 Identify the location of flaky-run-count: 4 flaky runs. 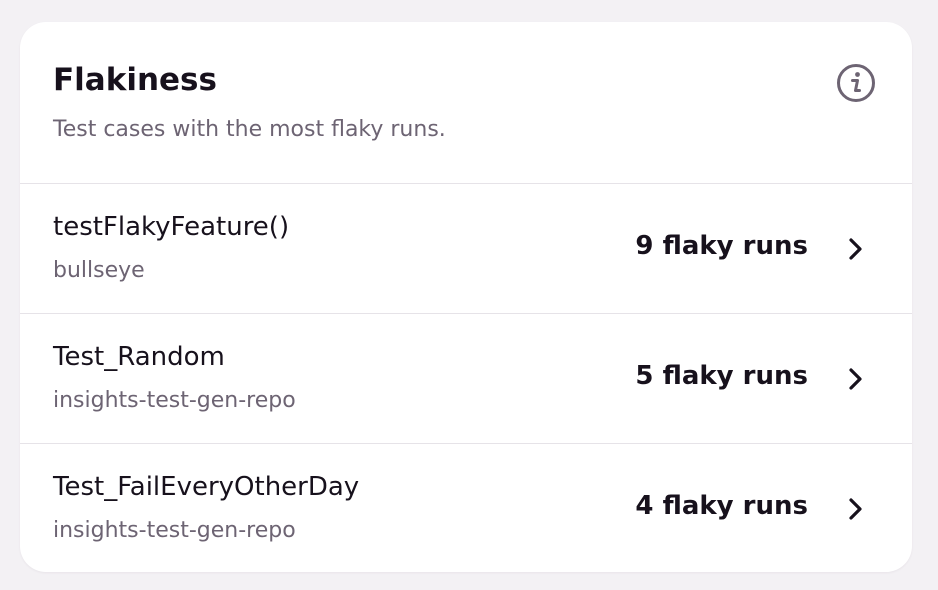
(721, 506).